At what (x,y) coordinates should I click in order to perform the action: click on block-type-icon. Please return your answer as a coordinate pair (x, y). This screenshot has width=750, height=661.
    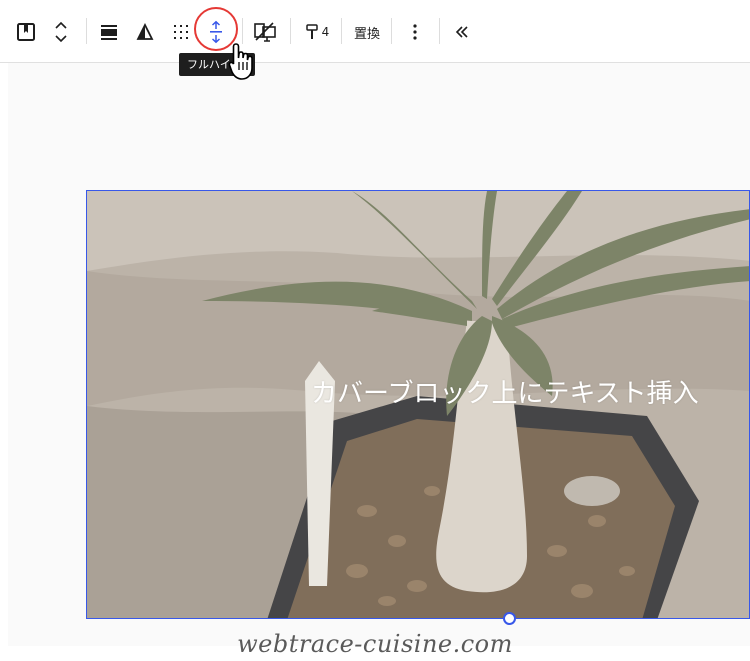
    Looking at the image, I should click on (26, 32).